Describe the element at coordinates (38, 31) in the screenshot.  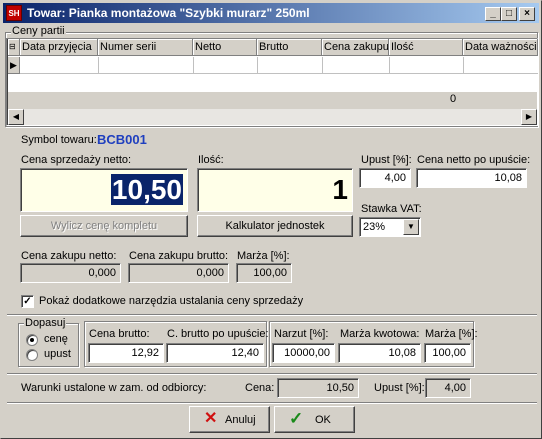
I see `batch-prices-label: Ceny partii` at that location.